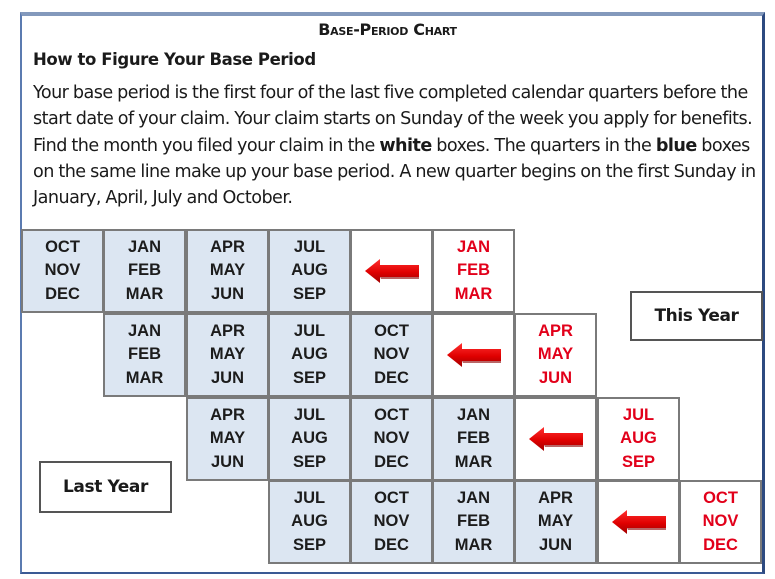  I want to click on instructions-bold-white: white, so click(405, 145).